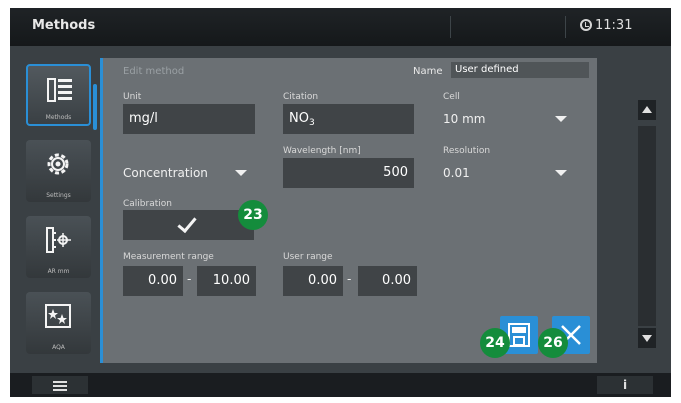 The width and height of the screenshot is (681, 403). I want to click on menu-button, so click(60, 385).